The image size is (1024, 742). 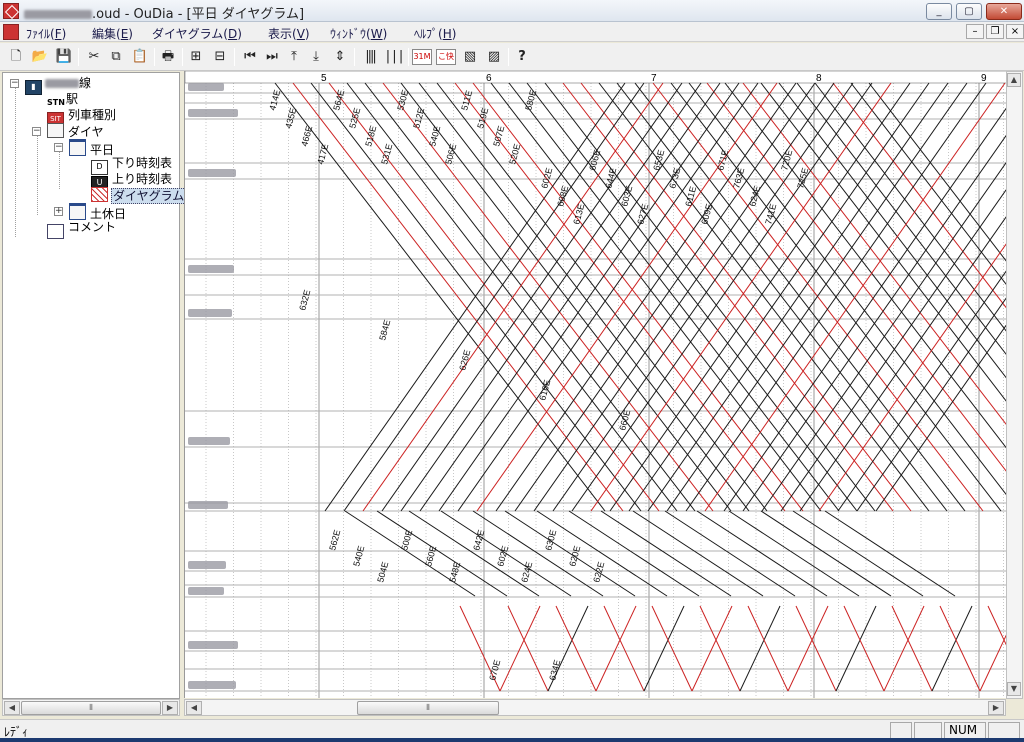 What do you see at coordinates (139, 195) in the screenshot?
I see `tree-item-diagram: ダイヤグラム` at bounding box center [139, 195].